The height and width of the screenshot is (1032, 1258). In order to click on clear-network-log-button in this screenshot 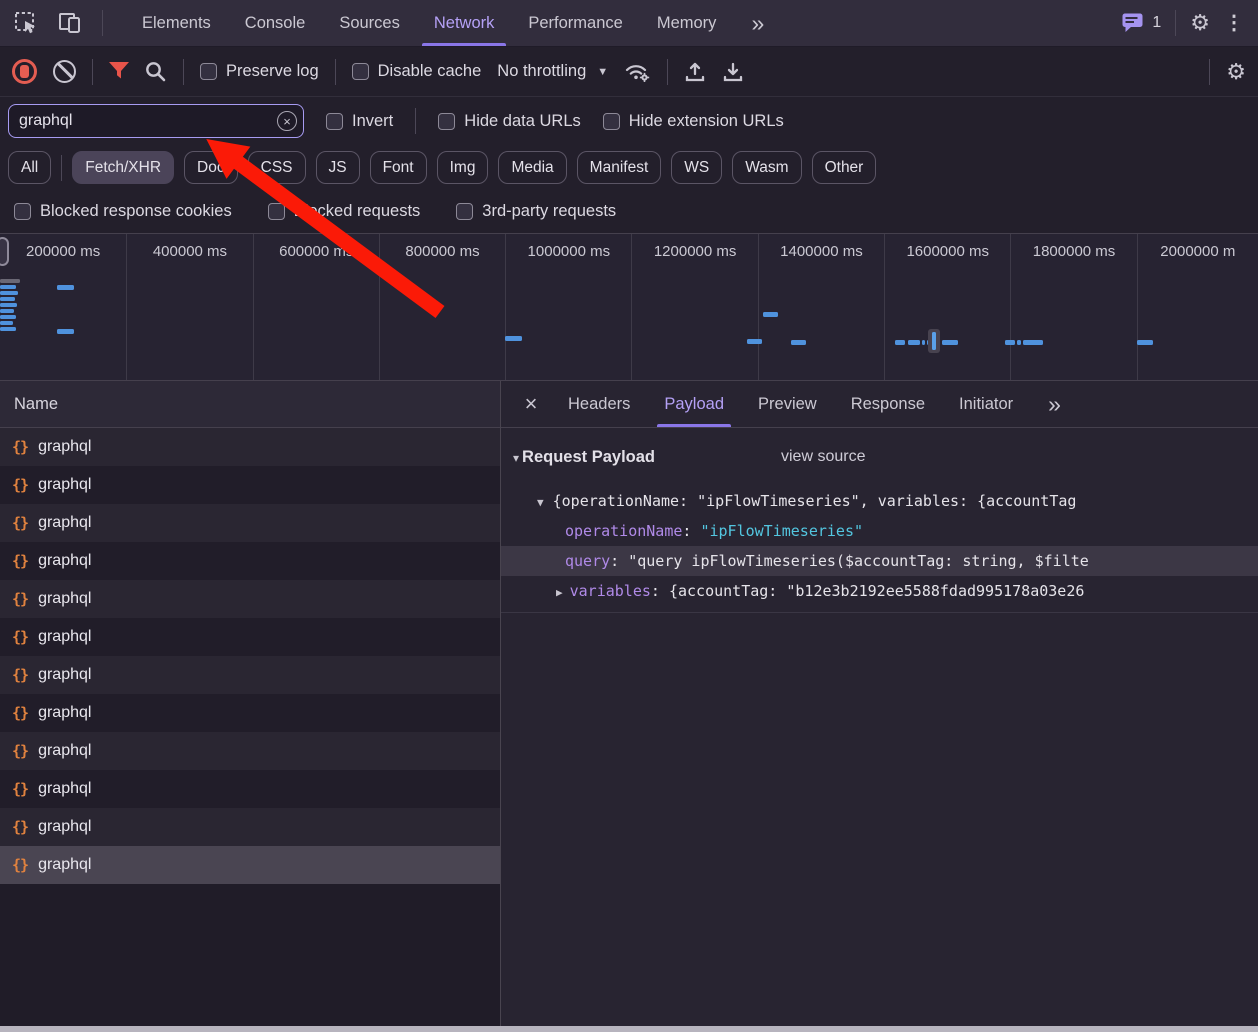, I will do `click(64, 71)`.